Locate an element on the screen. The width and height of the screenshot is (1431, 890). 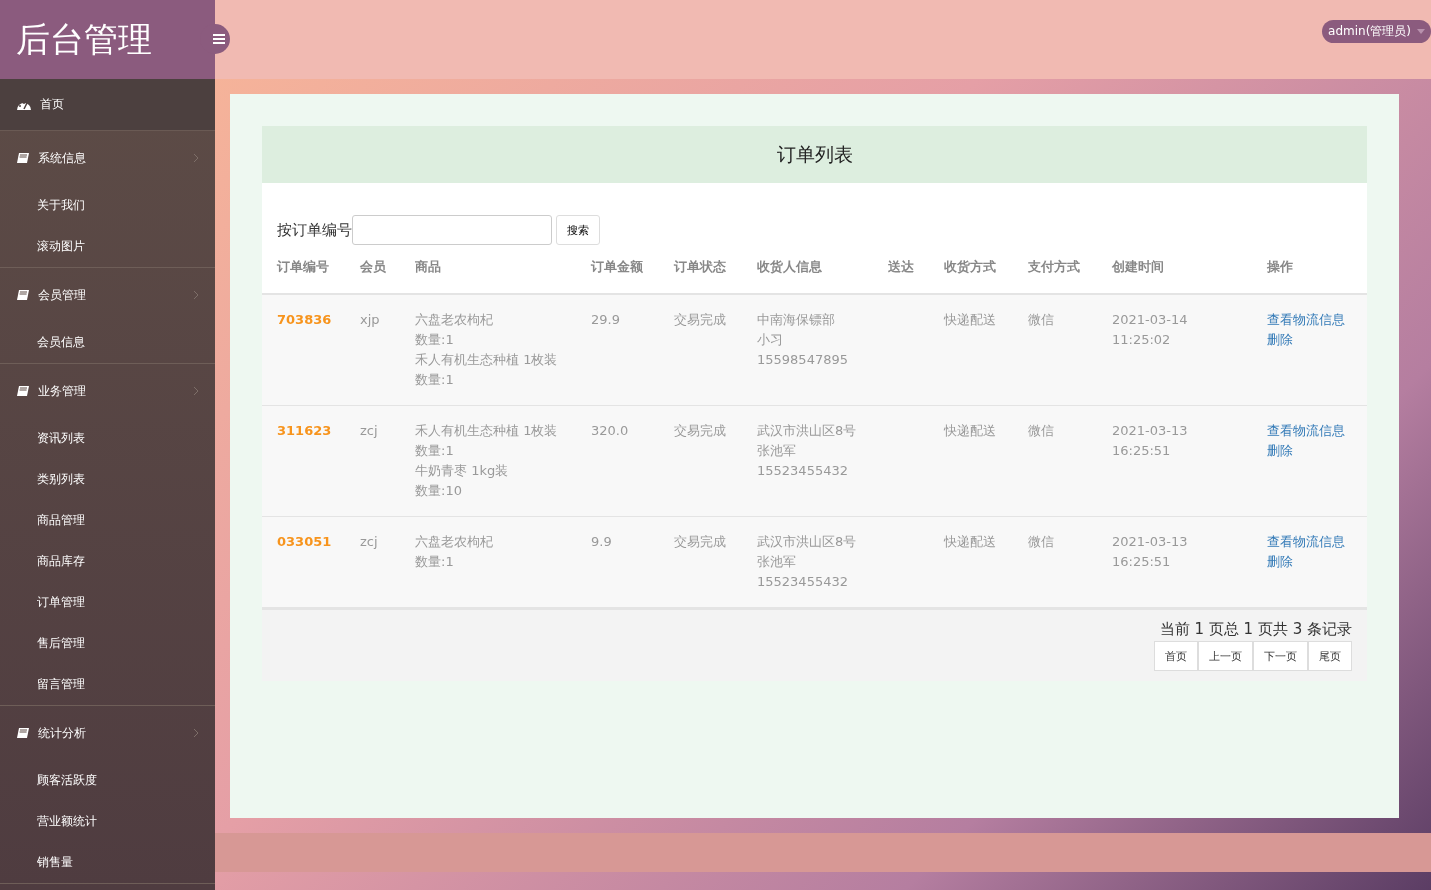
nav-item: 顾客活跃度 is located at coordinates (107, 780).